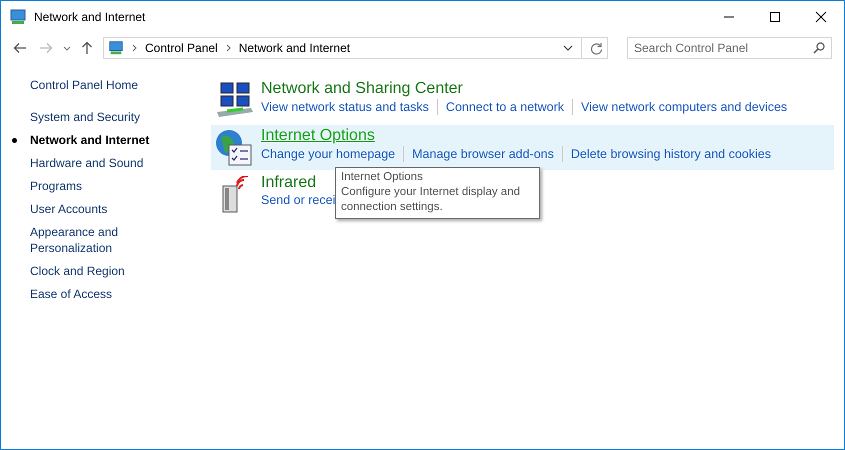 The image size is (845, 450). What do you see at coordinates (100, 117) in the screenshot?
I see `sidebar-item: System and Security` at bounding box center [100, 117].